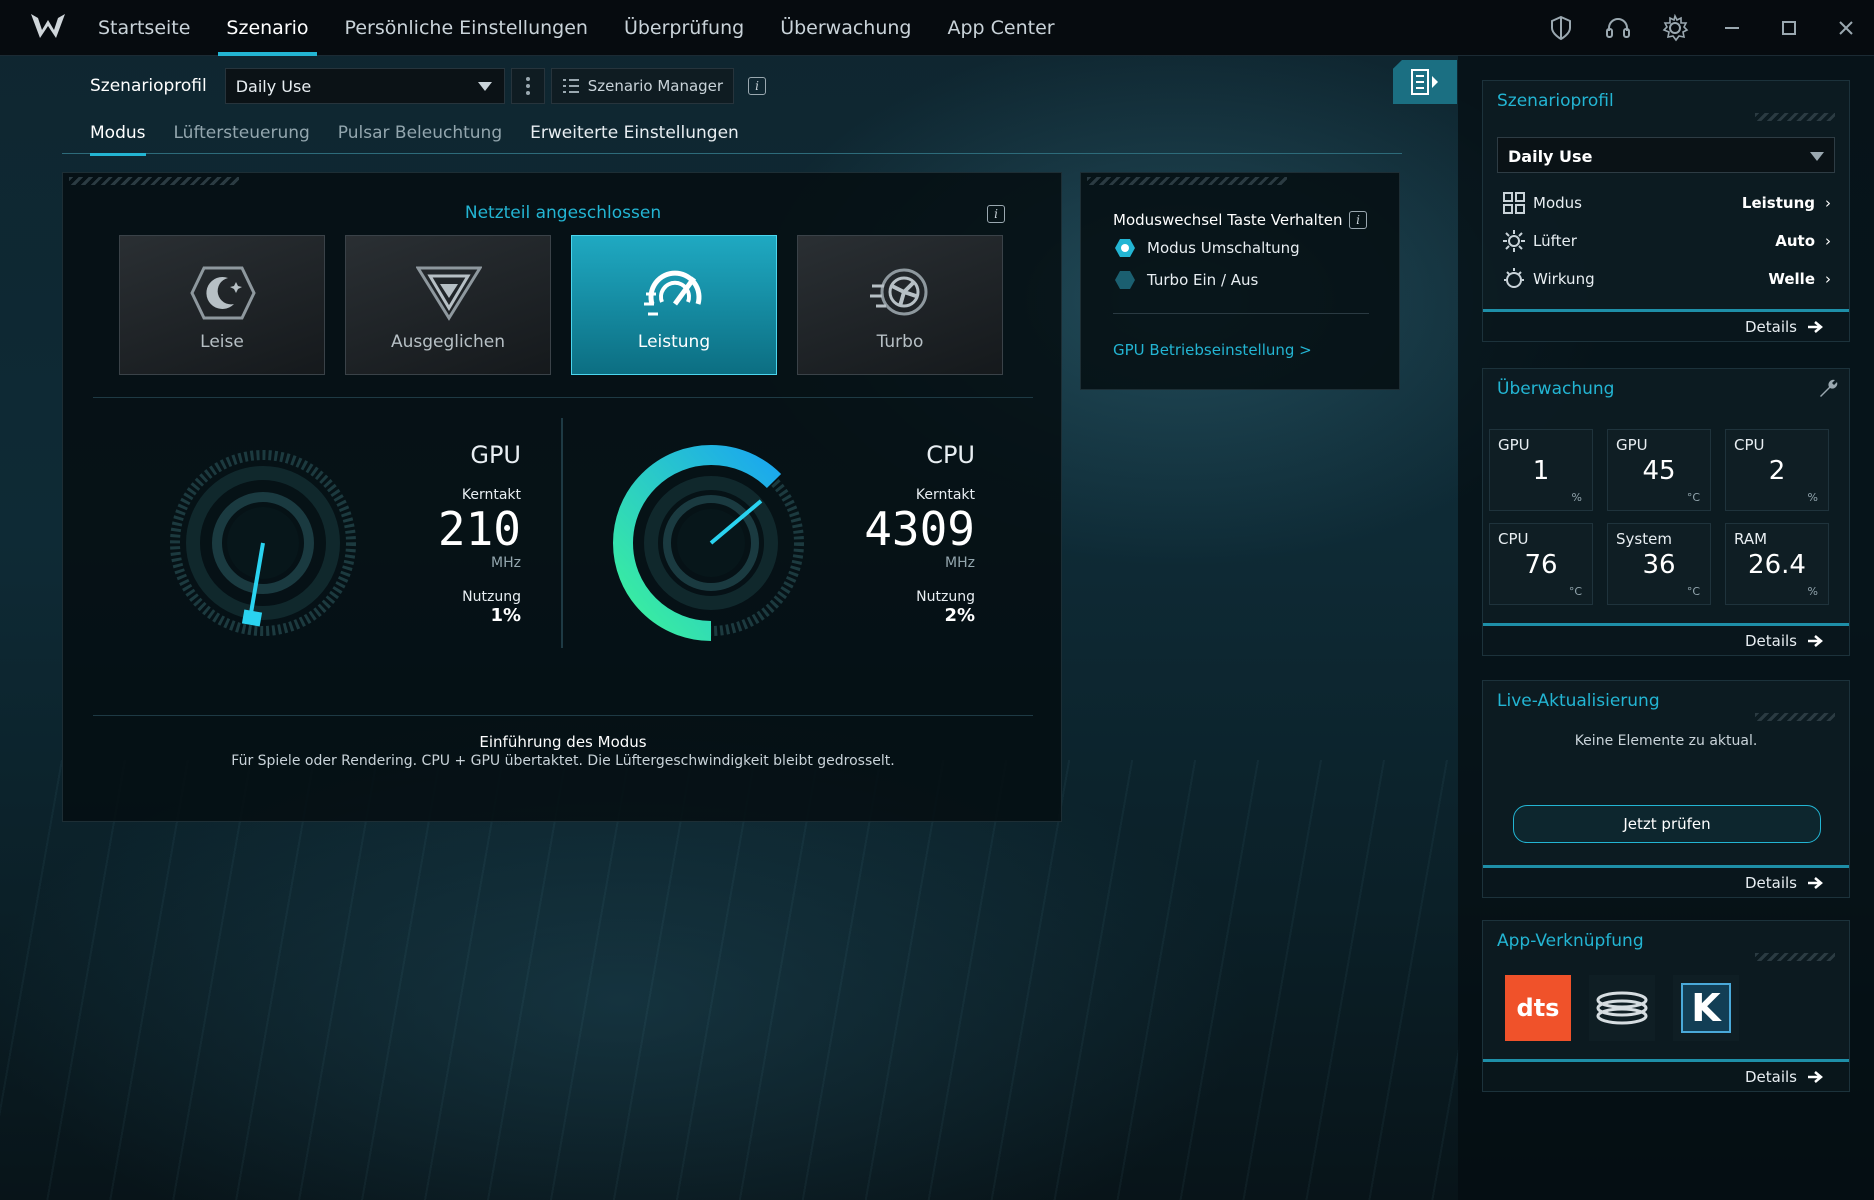 This screenshot has width=1874, height=1200. I want to click on mode-ausgeglichen-label: Ausgeglichen, so click(448, 342).